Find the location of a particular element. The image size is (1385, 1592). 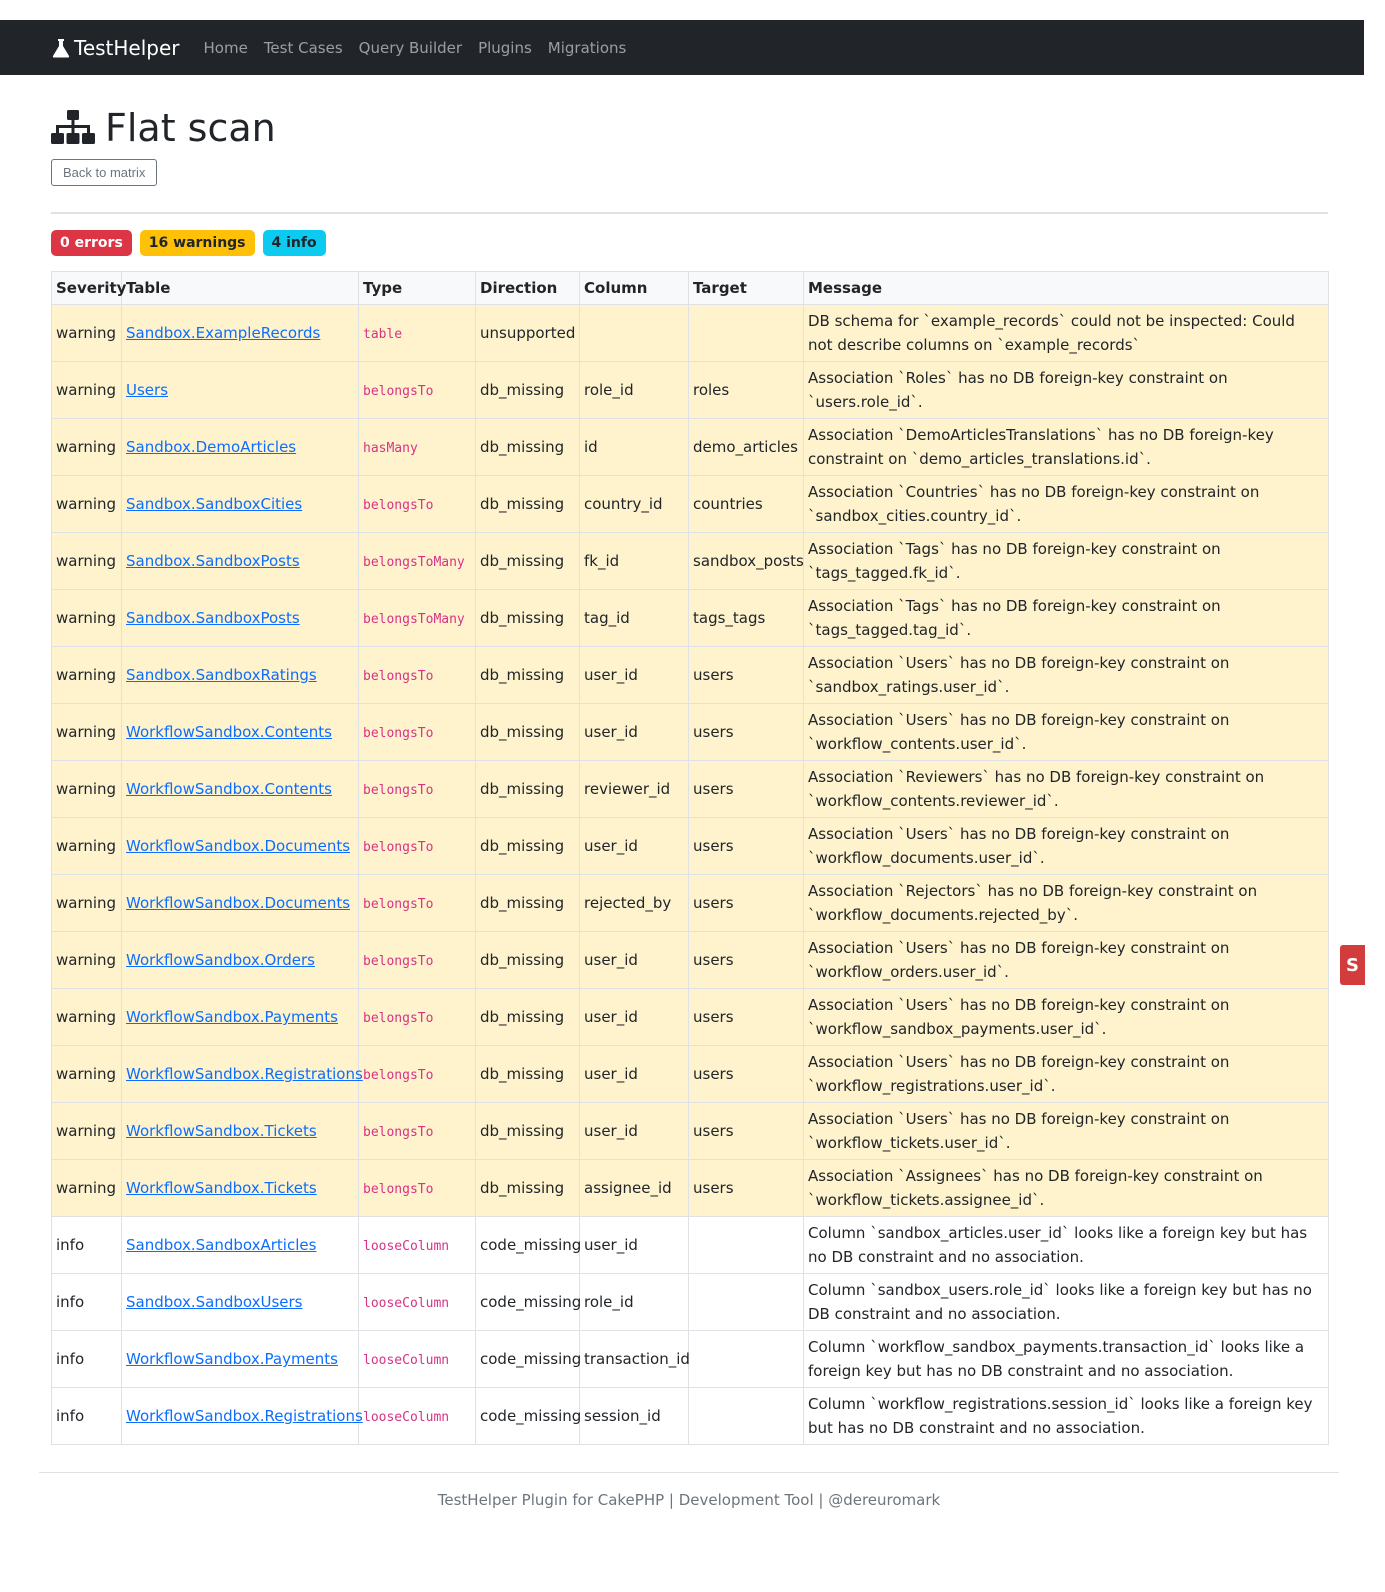

header-direction: Direction is located at coordinates (527, 288).